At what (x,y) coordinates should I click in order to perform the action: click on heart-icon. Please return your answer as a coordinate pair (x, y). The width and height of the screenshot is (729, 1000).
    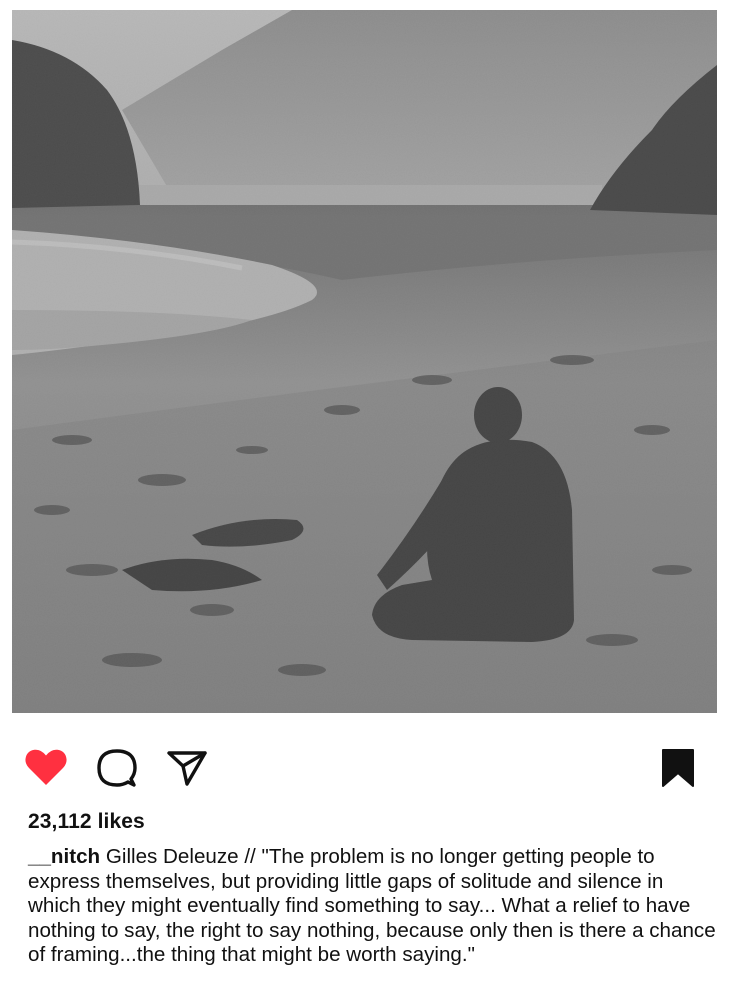
    Looking at the image, I should click on (46, 767).